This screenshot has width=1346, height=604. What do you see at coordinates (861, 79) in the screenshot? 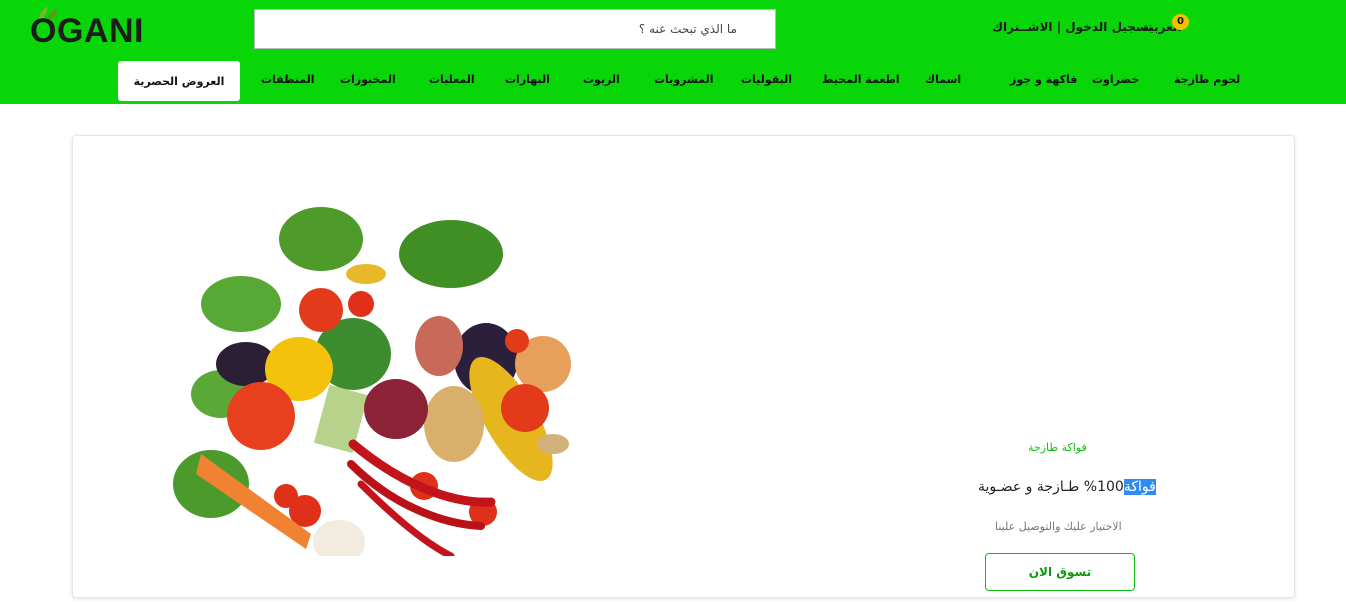
I see `nav-item-seafood: اطعمة المحيط` at bounding box center [861, 79].